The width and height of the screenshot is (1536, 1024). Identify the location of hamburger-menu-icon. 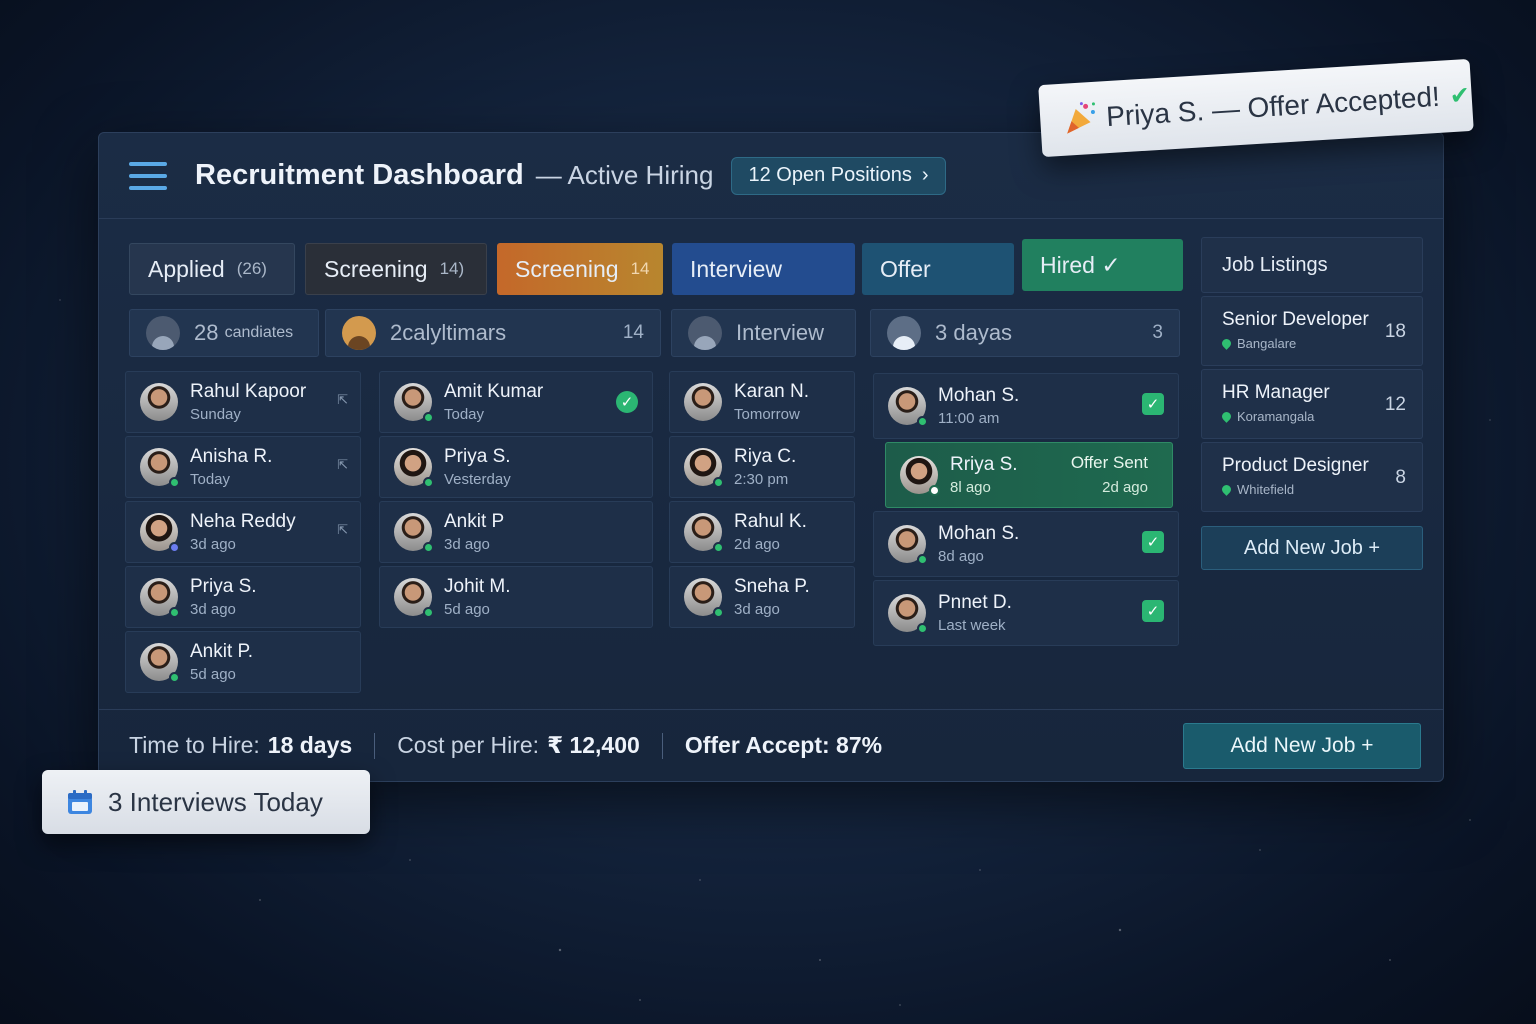
(148, 175).